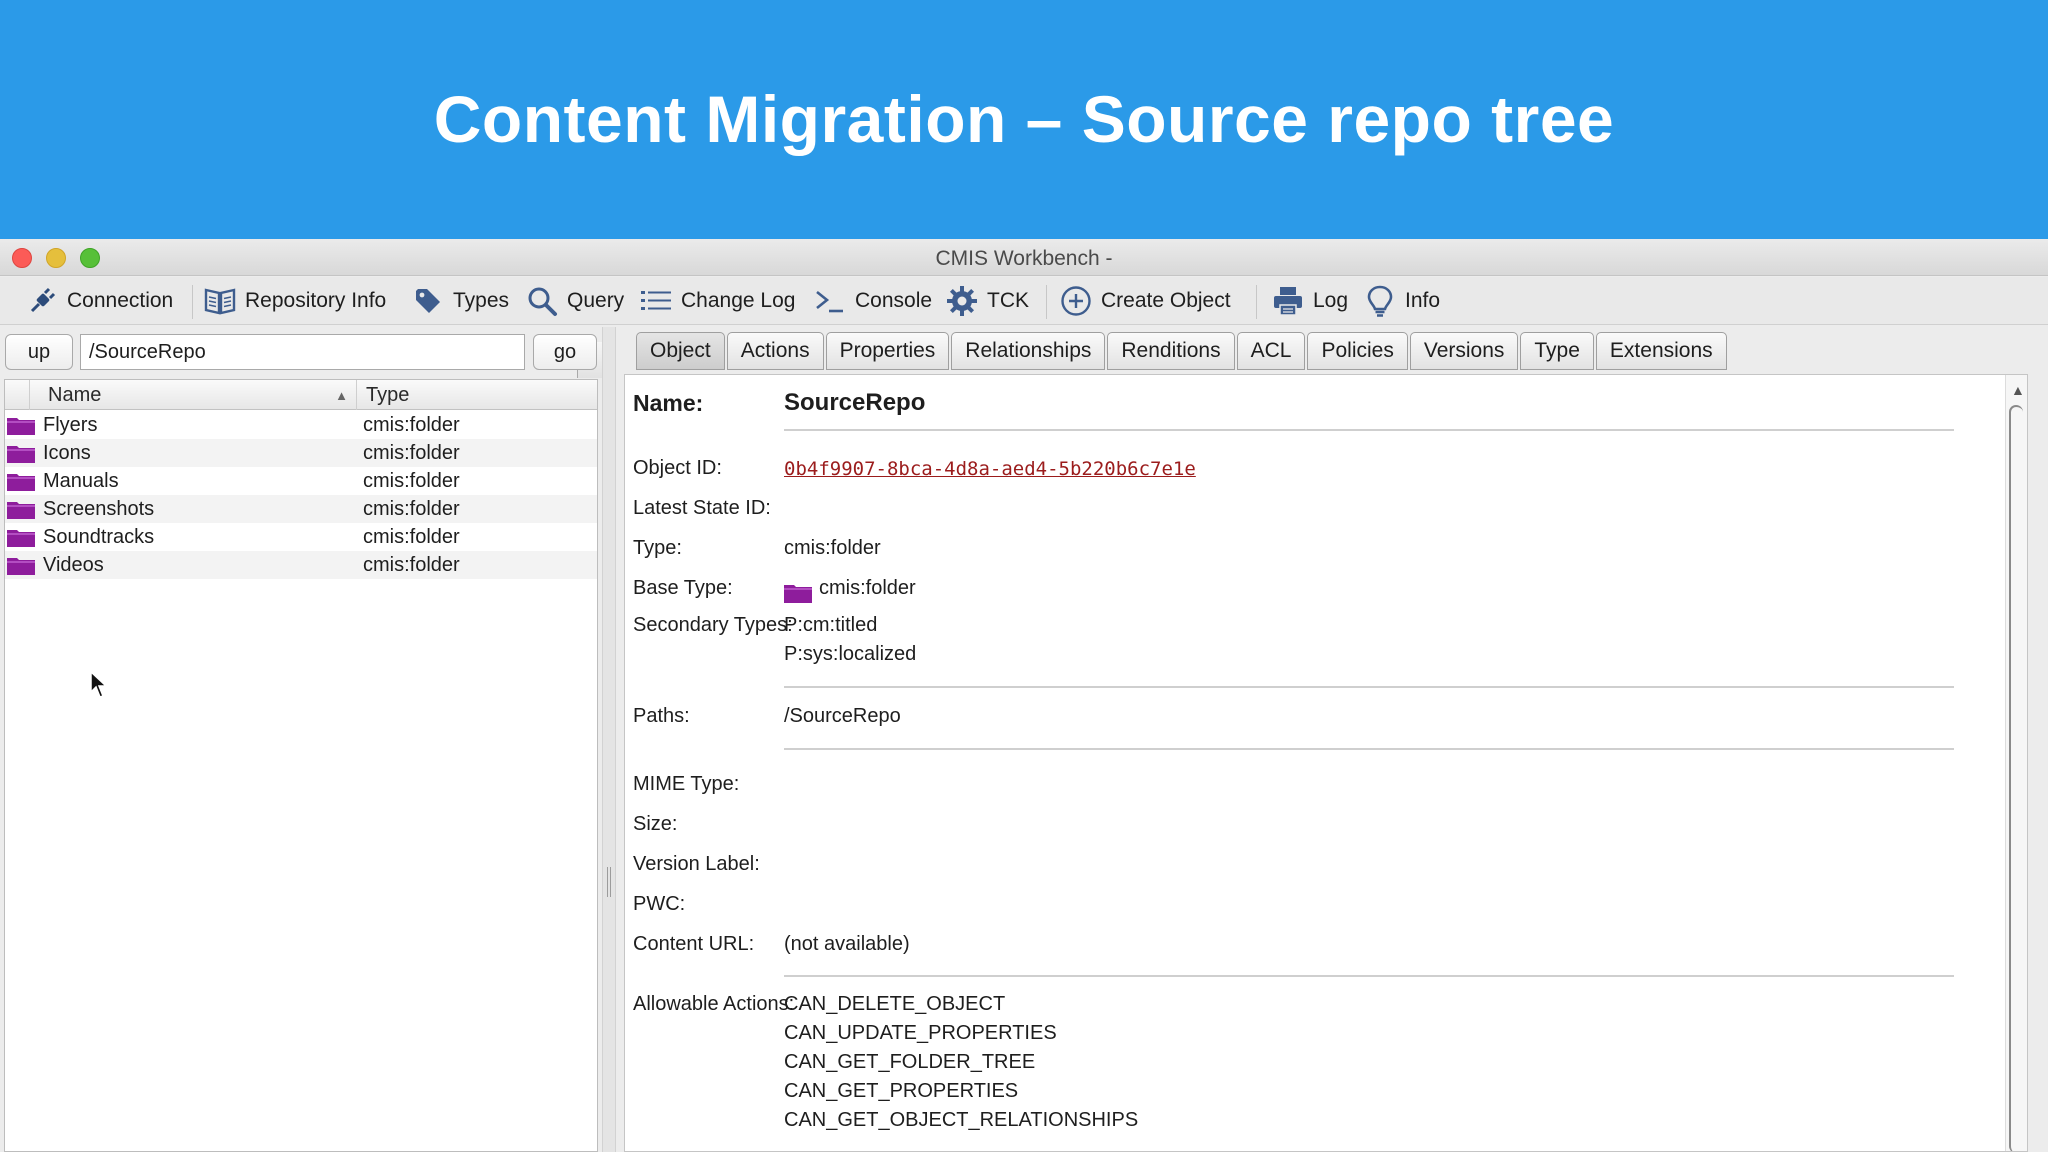 The height and width of the screenshot is (1152, 2048). Describe the element at coordinates (70, 425) in the screenshot. I see `row-name: Flyers` at that location.